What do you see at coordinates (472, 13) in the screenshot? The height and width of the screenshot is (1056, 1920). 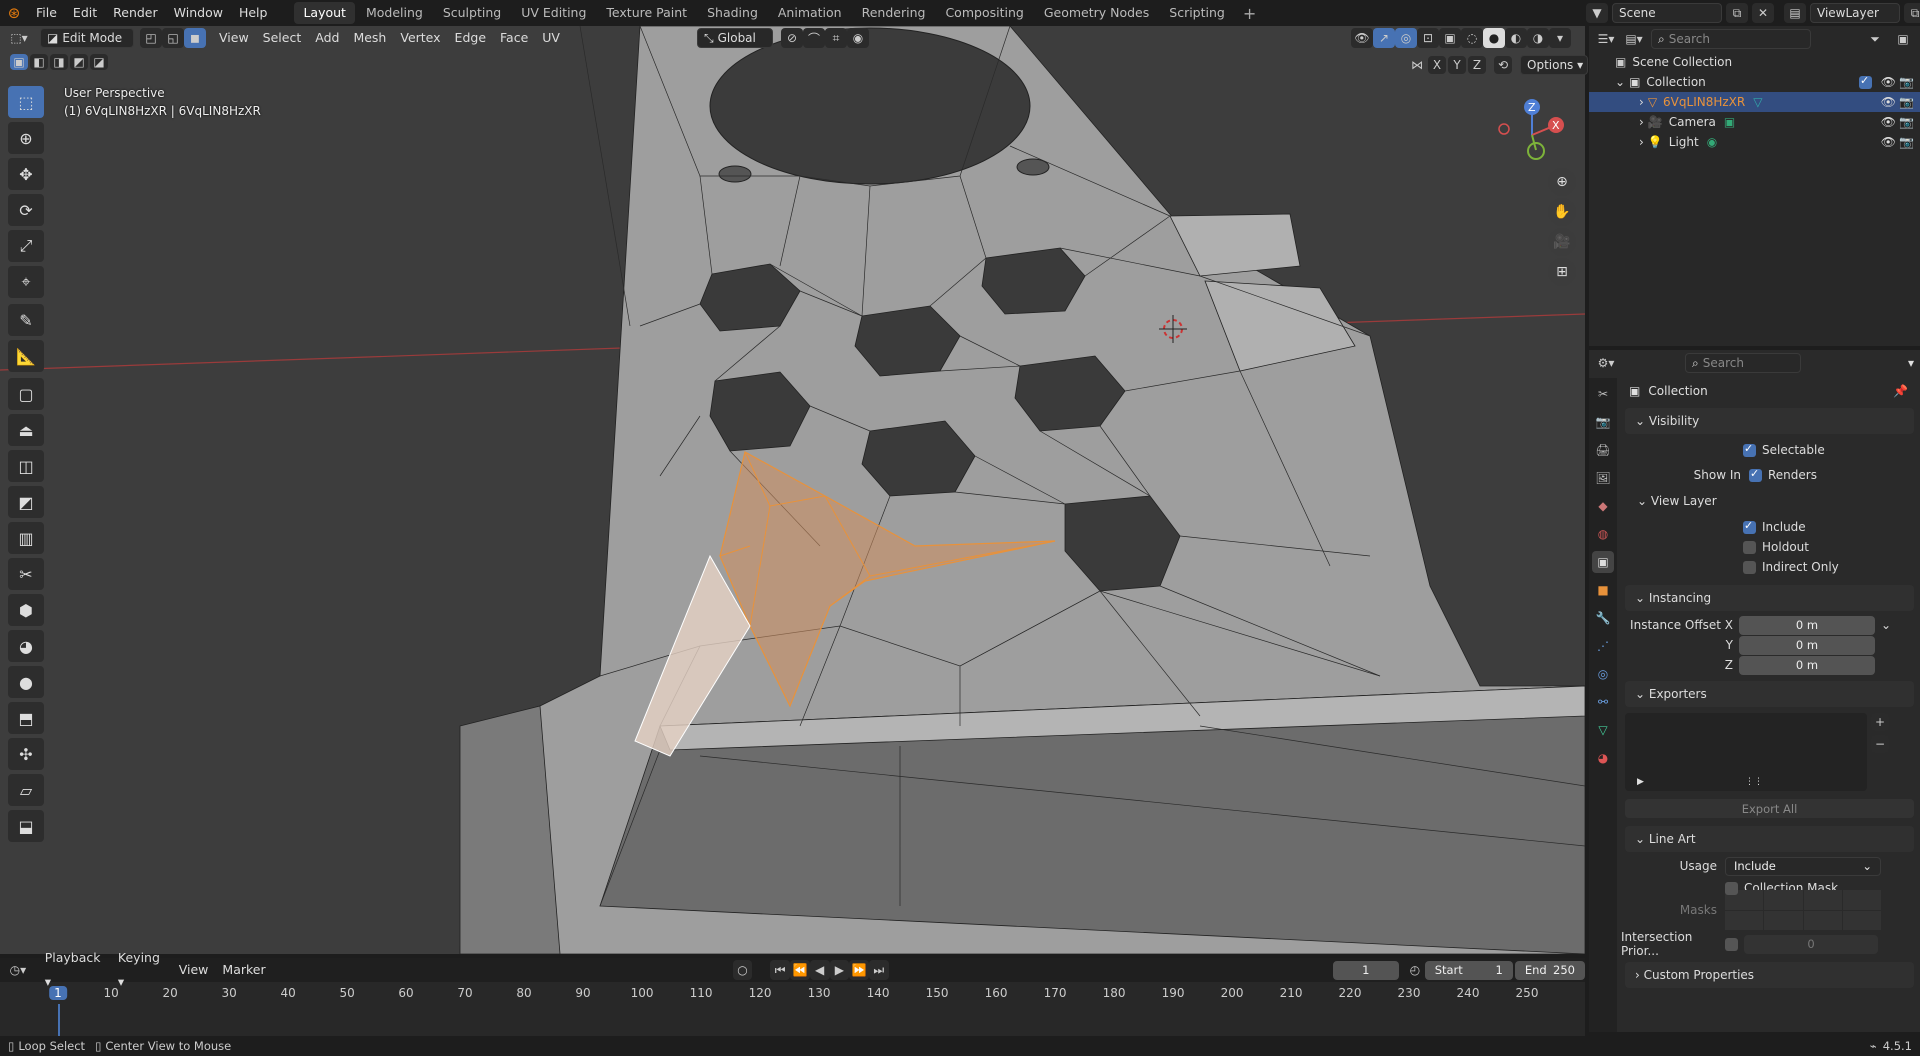 I see `tab-sculpting: Sculpting` at bounding box center [472, 13].